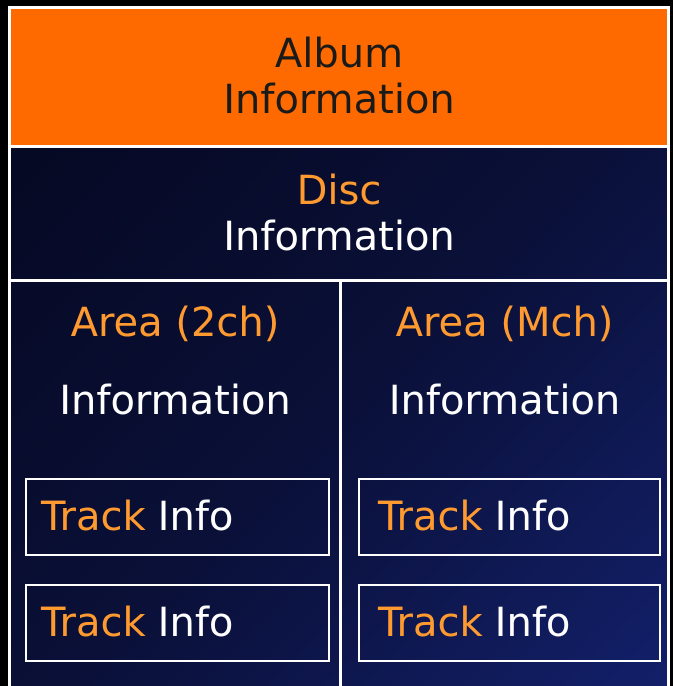 The image size is (673, 686). Describe the element at coordinates (339, 236) in the screenshot. I see `disc-information-label: Information` at that location.